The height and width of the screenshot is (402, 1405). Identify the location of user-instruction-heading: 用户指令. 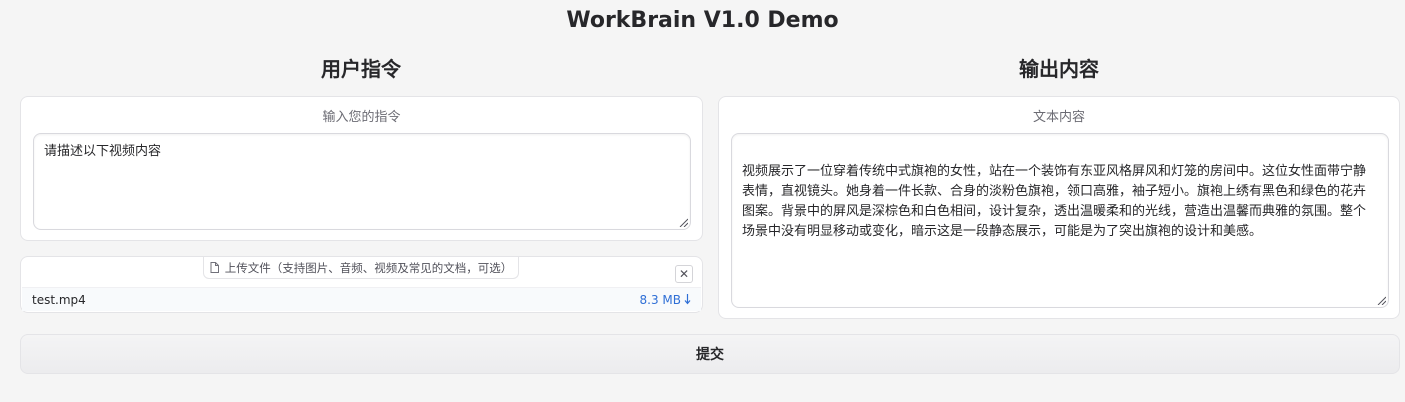
(361, 69).